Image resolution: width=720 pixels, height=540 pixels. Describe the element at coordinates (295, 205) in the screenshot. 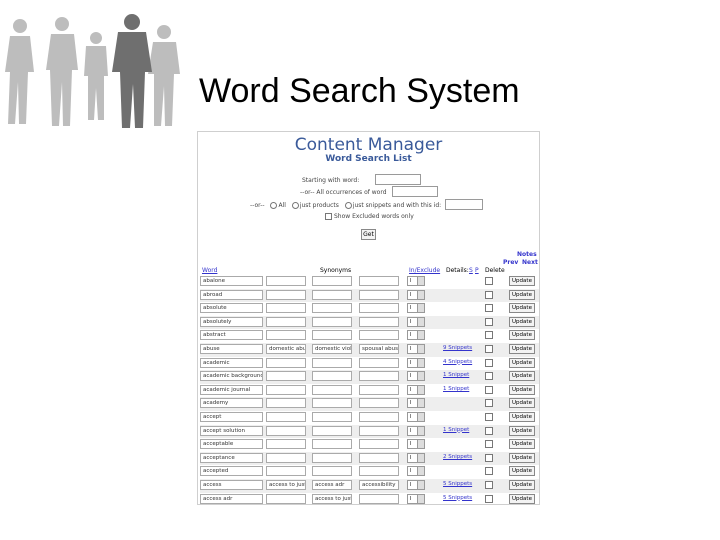

I see `radio-just-products` at that location.